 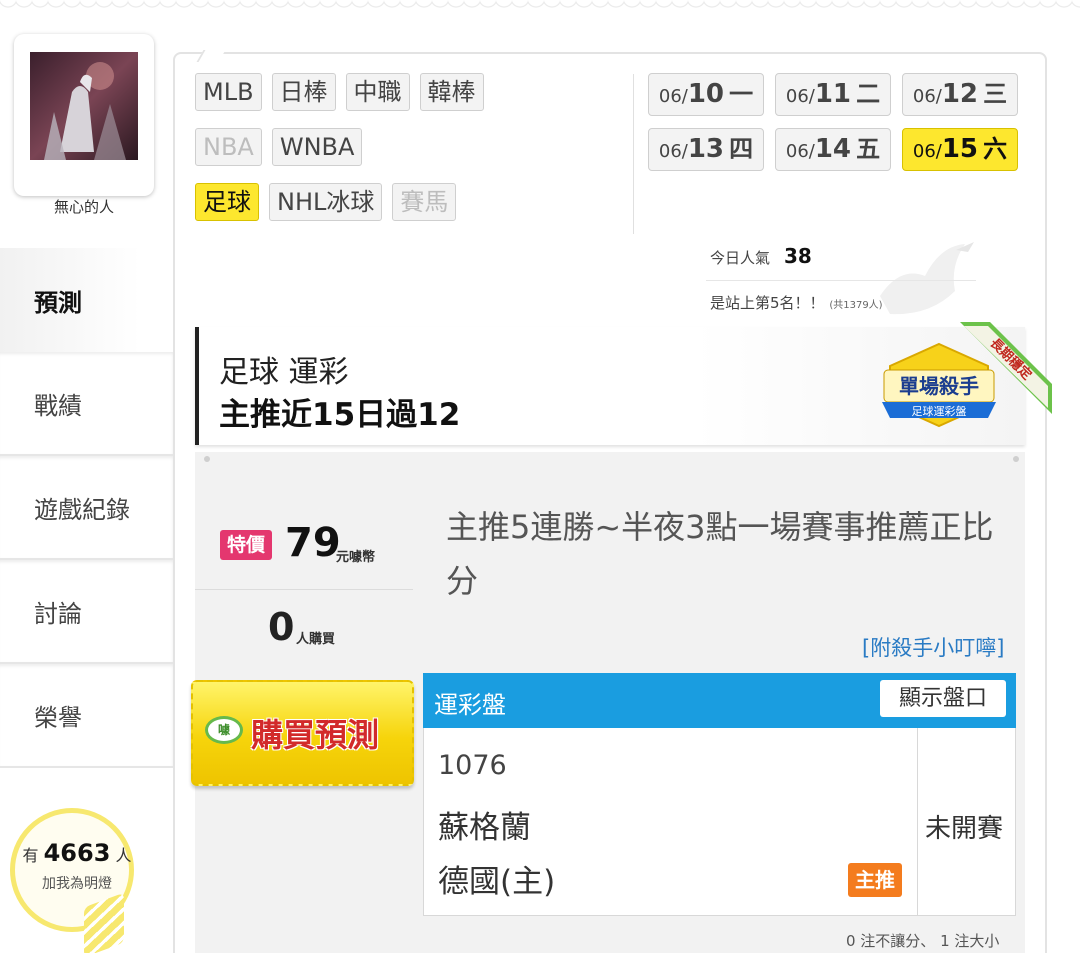 I want to click on date-row-2: 06/13 四 06/14 五 06/15 六, so click(x=833, y=149).